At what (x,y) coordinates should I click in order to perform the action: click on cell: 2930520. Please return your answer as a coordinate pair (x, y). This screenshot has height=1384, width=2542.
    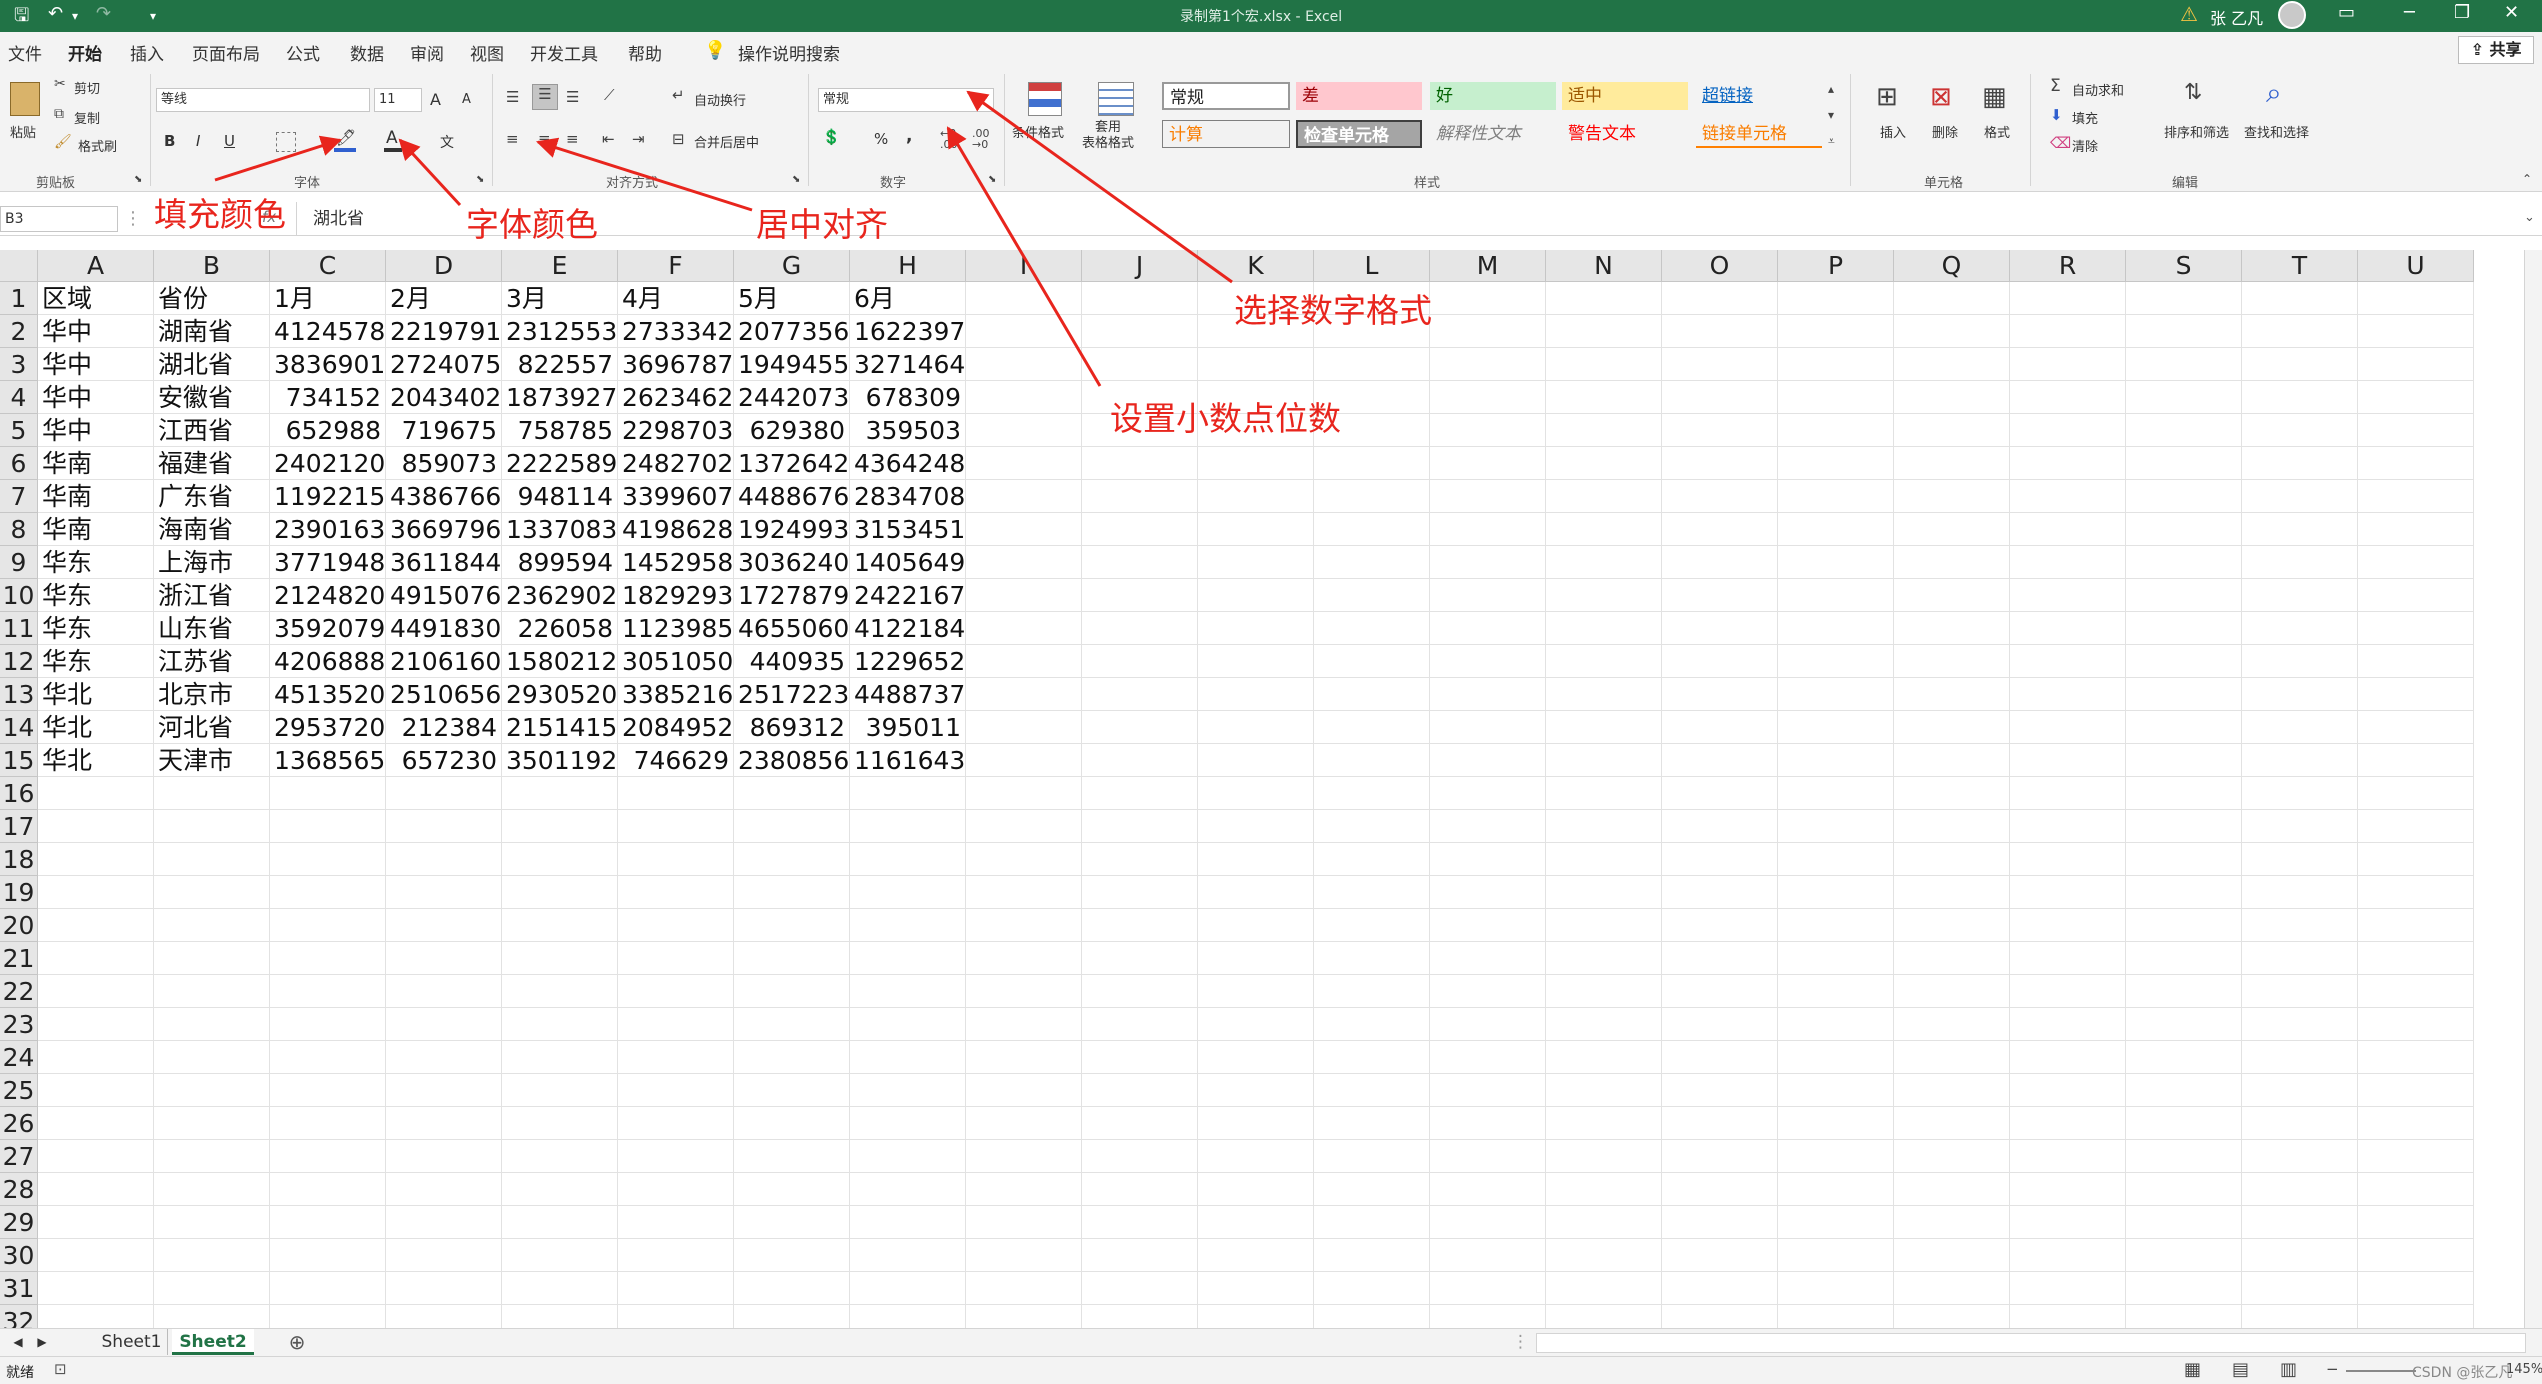
    Looking at the image, I should click on (560, 694).